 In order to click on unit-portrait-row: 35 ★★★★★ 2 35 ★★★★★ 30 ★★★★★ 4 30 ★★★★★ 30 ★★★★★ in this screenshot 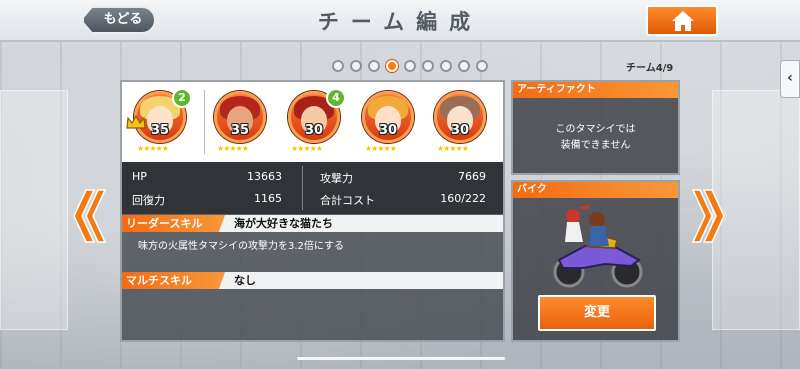, I will do `click(312, 122)`.